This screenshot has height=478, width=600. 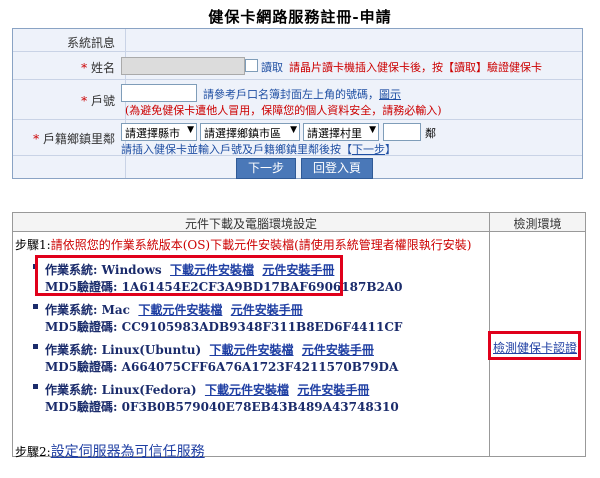 I want to click on household-diagram-link: 圖示, so click(x=390, y=94).